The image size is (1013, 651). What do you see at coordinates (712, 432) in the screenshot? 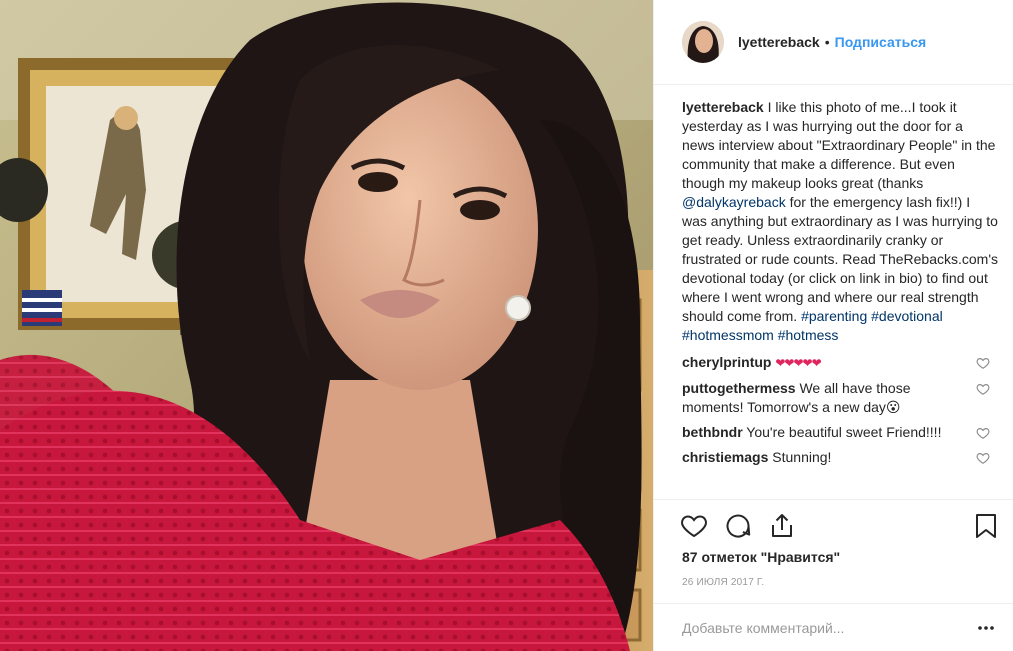
I see `comment-author: bethbndr` at bounding box center [712, 432].